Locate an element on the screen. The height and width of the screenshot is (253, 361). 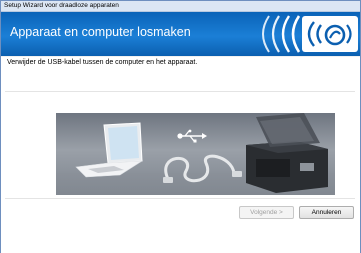
page-title: Apparaat en computer losmaken is located at coordinates (100, 32).